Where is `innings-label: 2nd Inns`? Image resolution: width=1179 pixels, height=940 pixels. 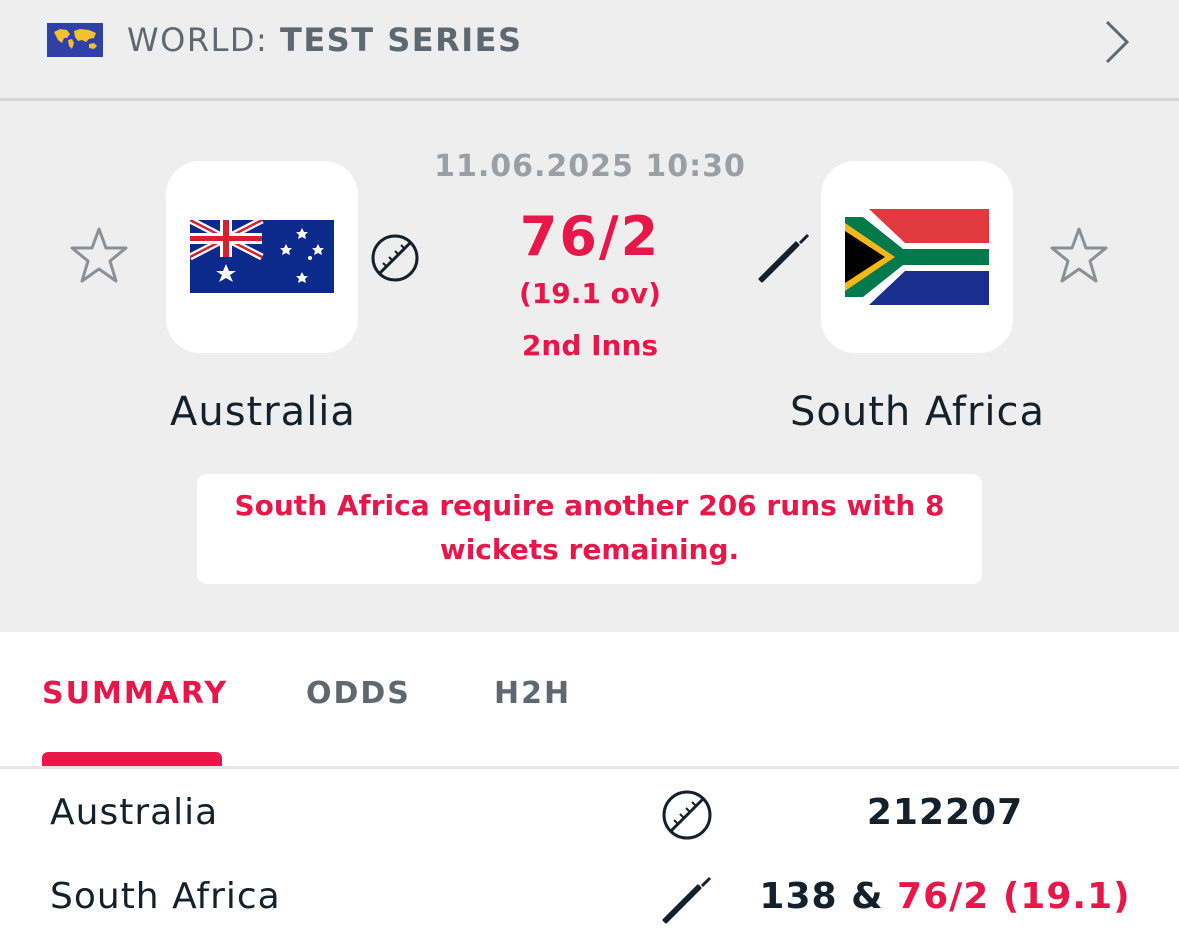 innings-label: 2nd Inns is located at coordinates (590, 345).